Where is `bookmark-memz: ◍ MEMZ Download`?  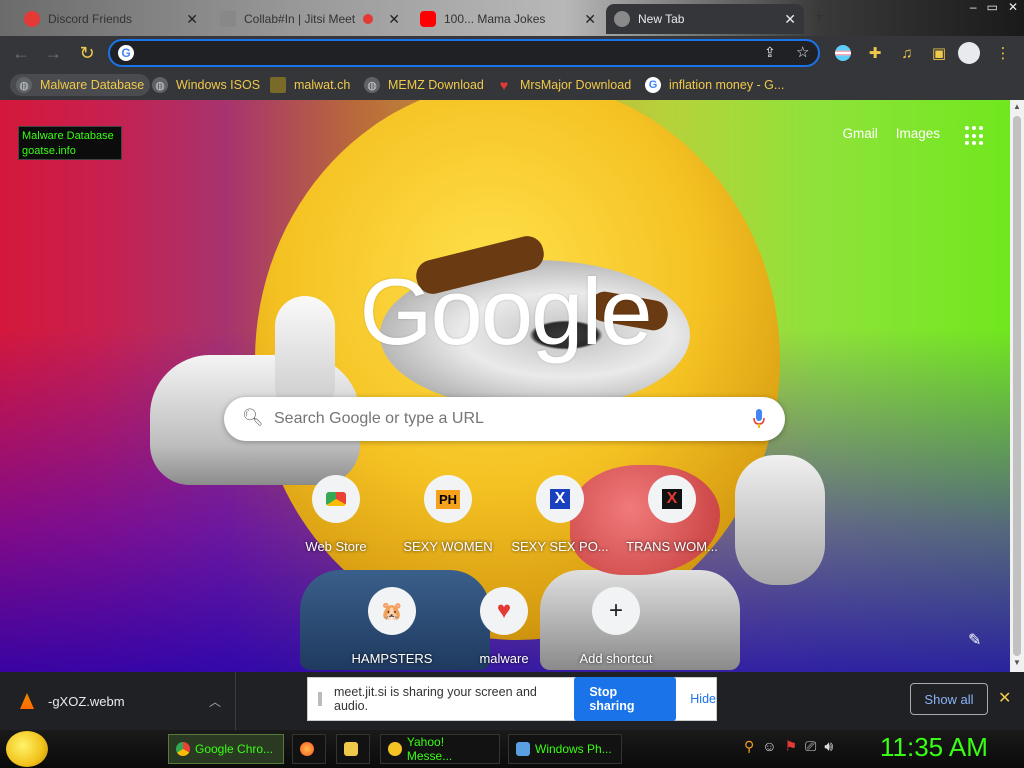 bookmark-memz: ◍ MEMZ Download is located at coordinates (424, 85).